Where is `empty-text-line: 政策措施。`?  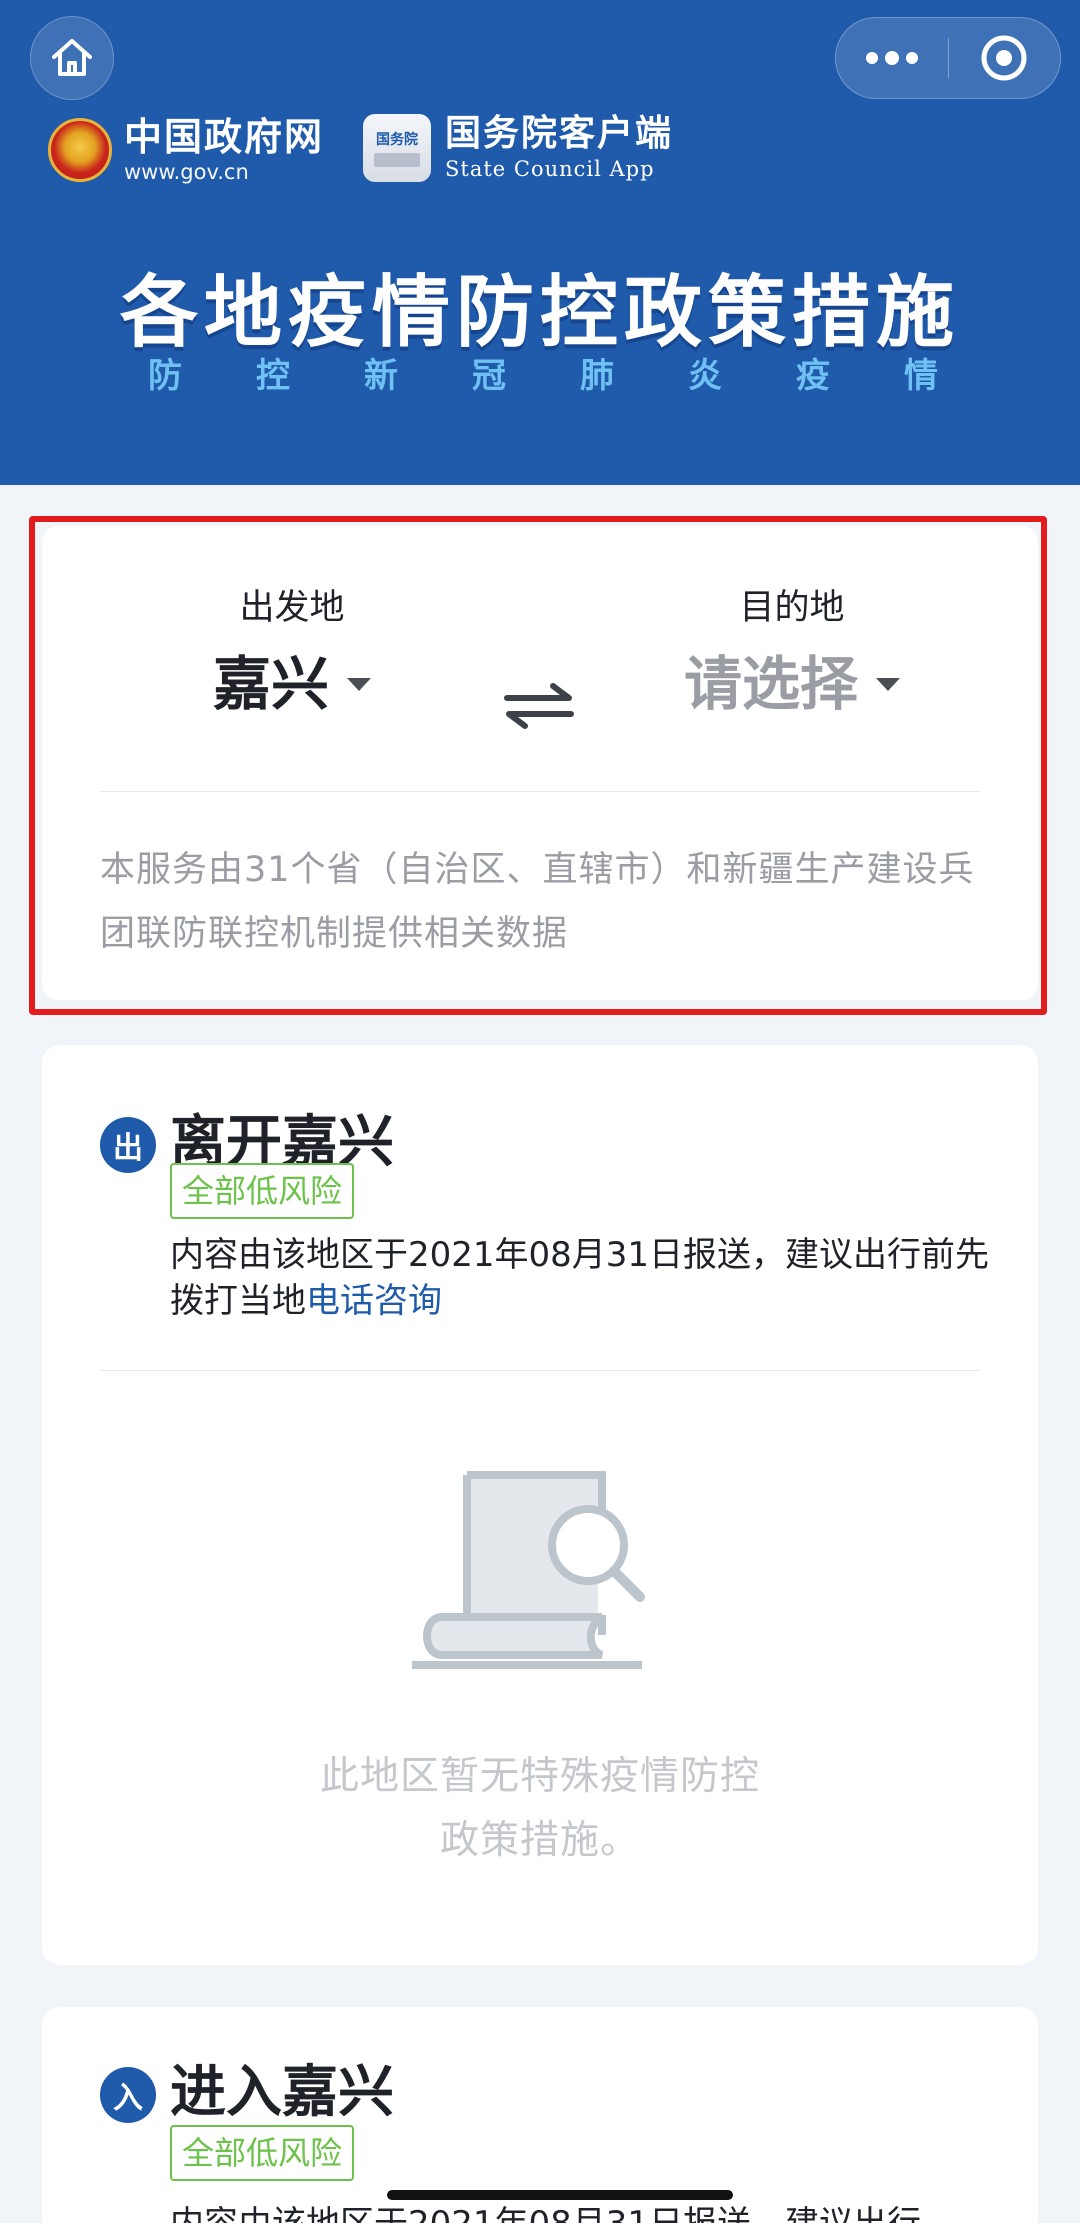
empty-text-line: 政策措施。 is located at coordinates (539, 1840).